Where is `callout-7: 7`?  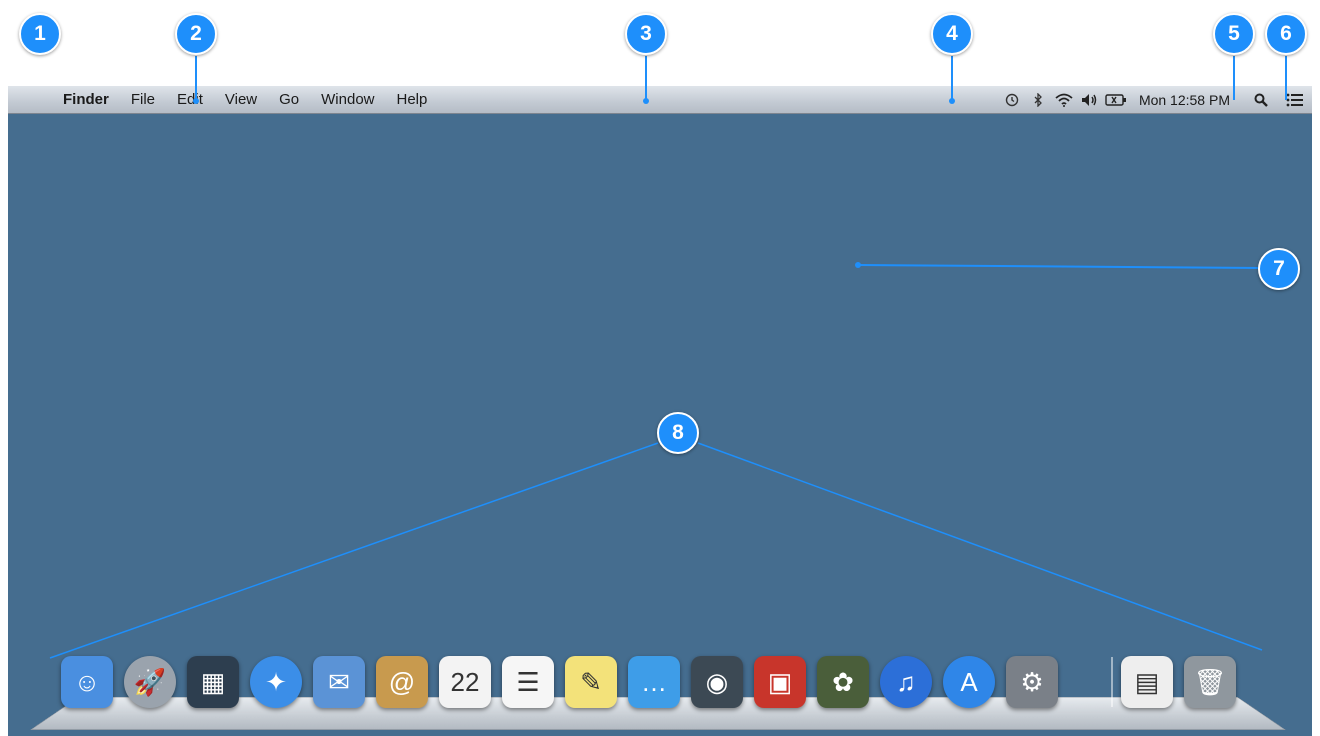
callout-7: 7 is located at coordinates (1279, 269).